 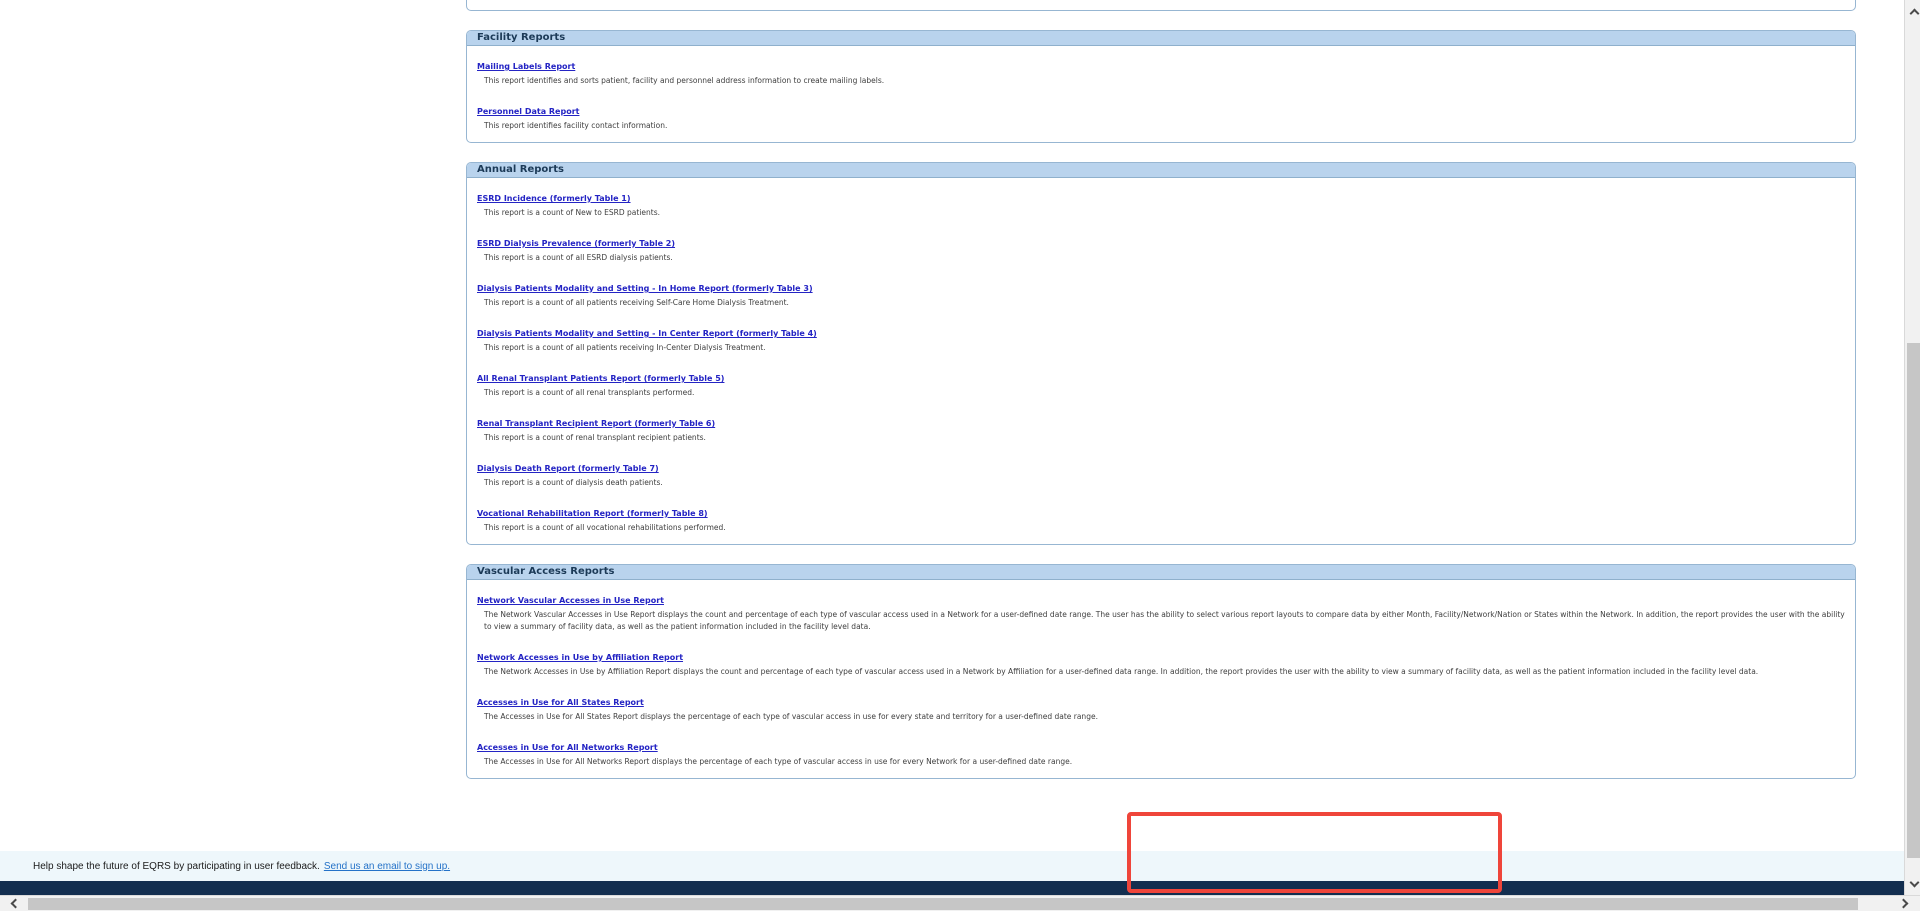 What do you see at coordinates (568, 469) in the screenshot?
I see `report-link-dialysis-death: Dialysis Death Report (formerly Table 7)` at bounding box center [568, 469].